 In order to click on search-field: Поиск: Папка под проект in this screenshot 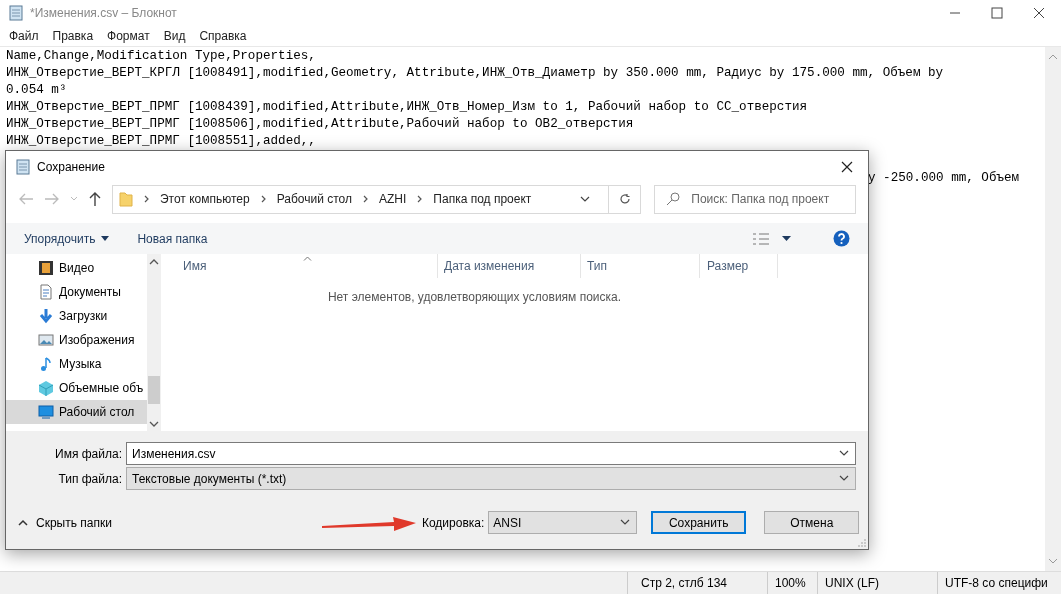, I will do `click(755, 199)`.